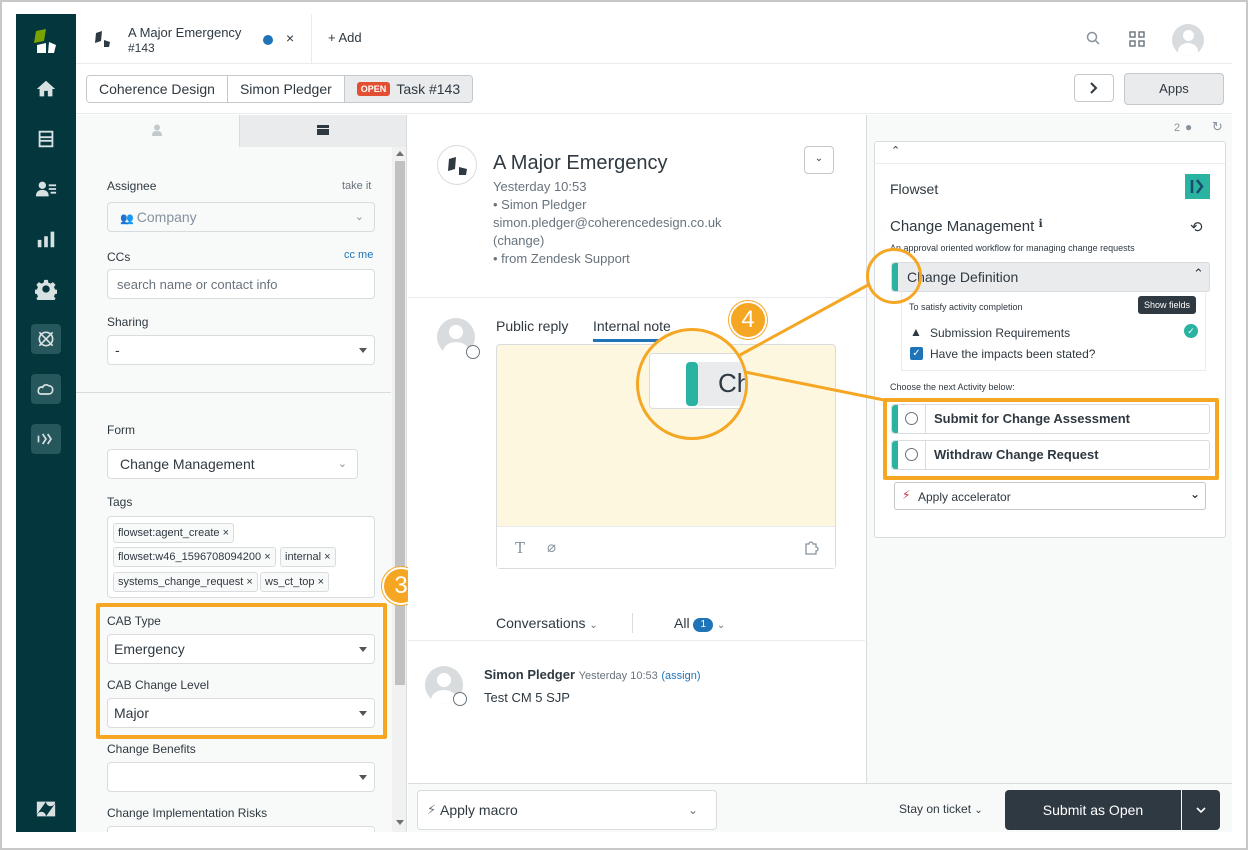 The height and width of the screenshot is (850, 1248). I want to click on callout-badge-4: 4, so click(748, 320).